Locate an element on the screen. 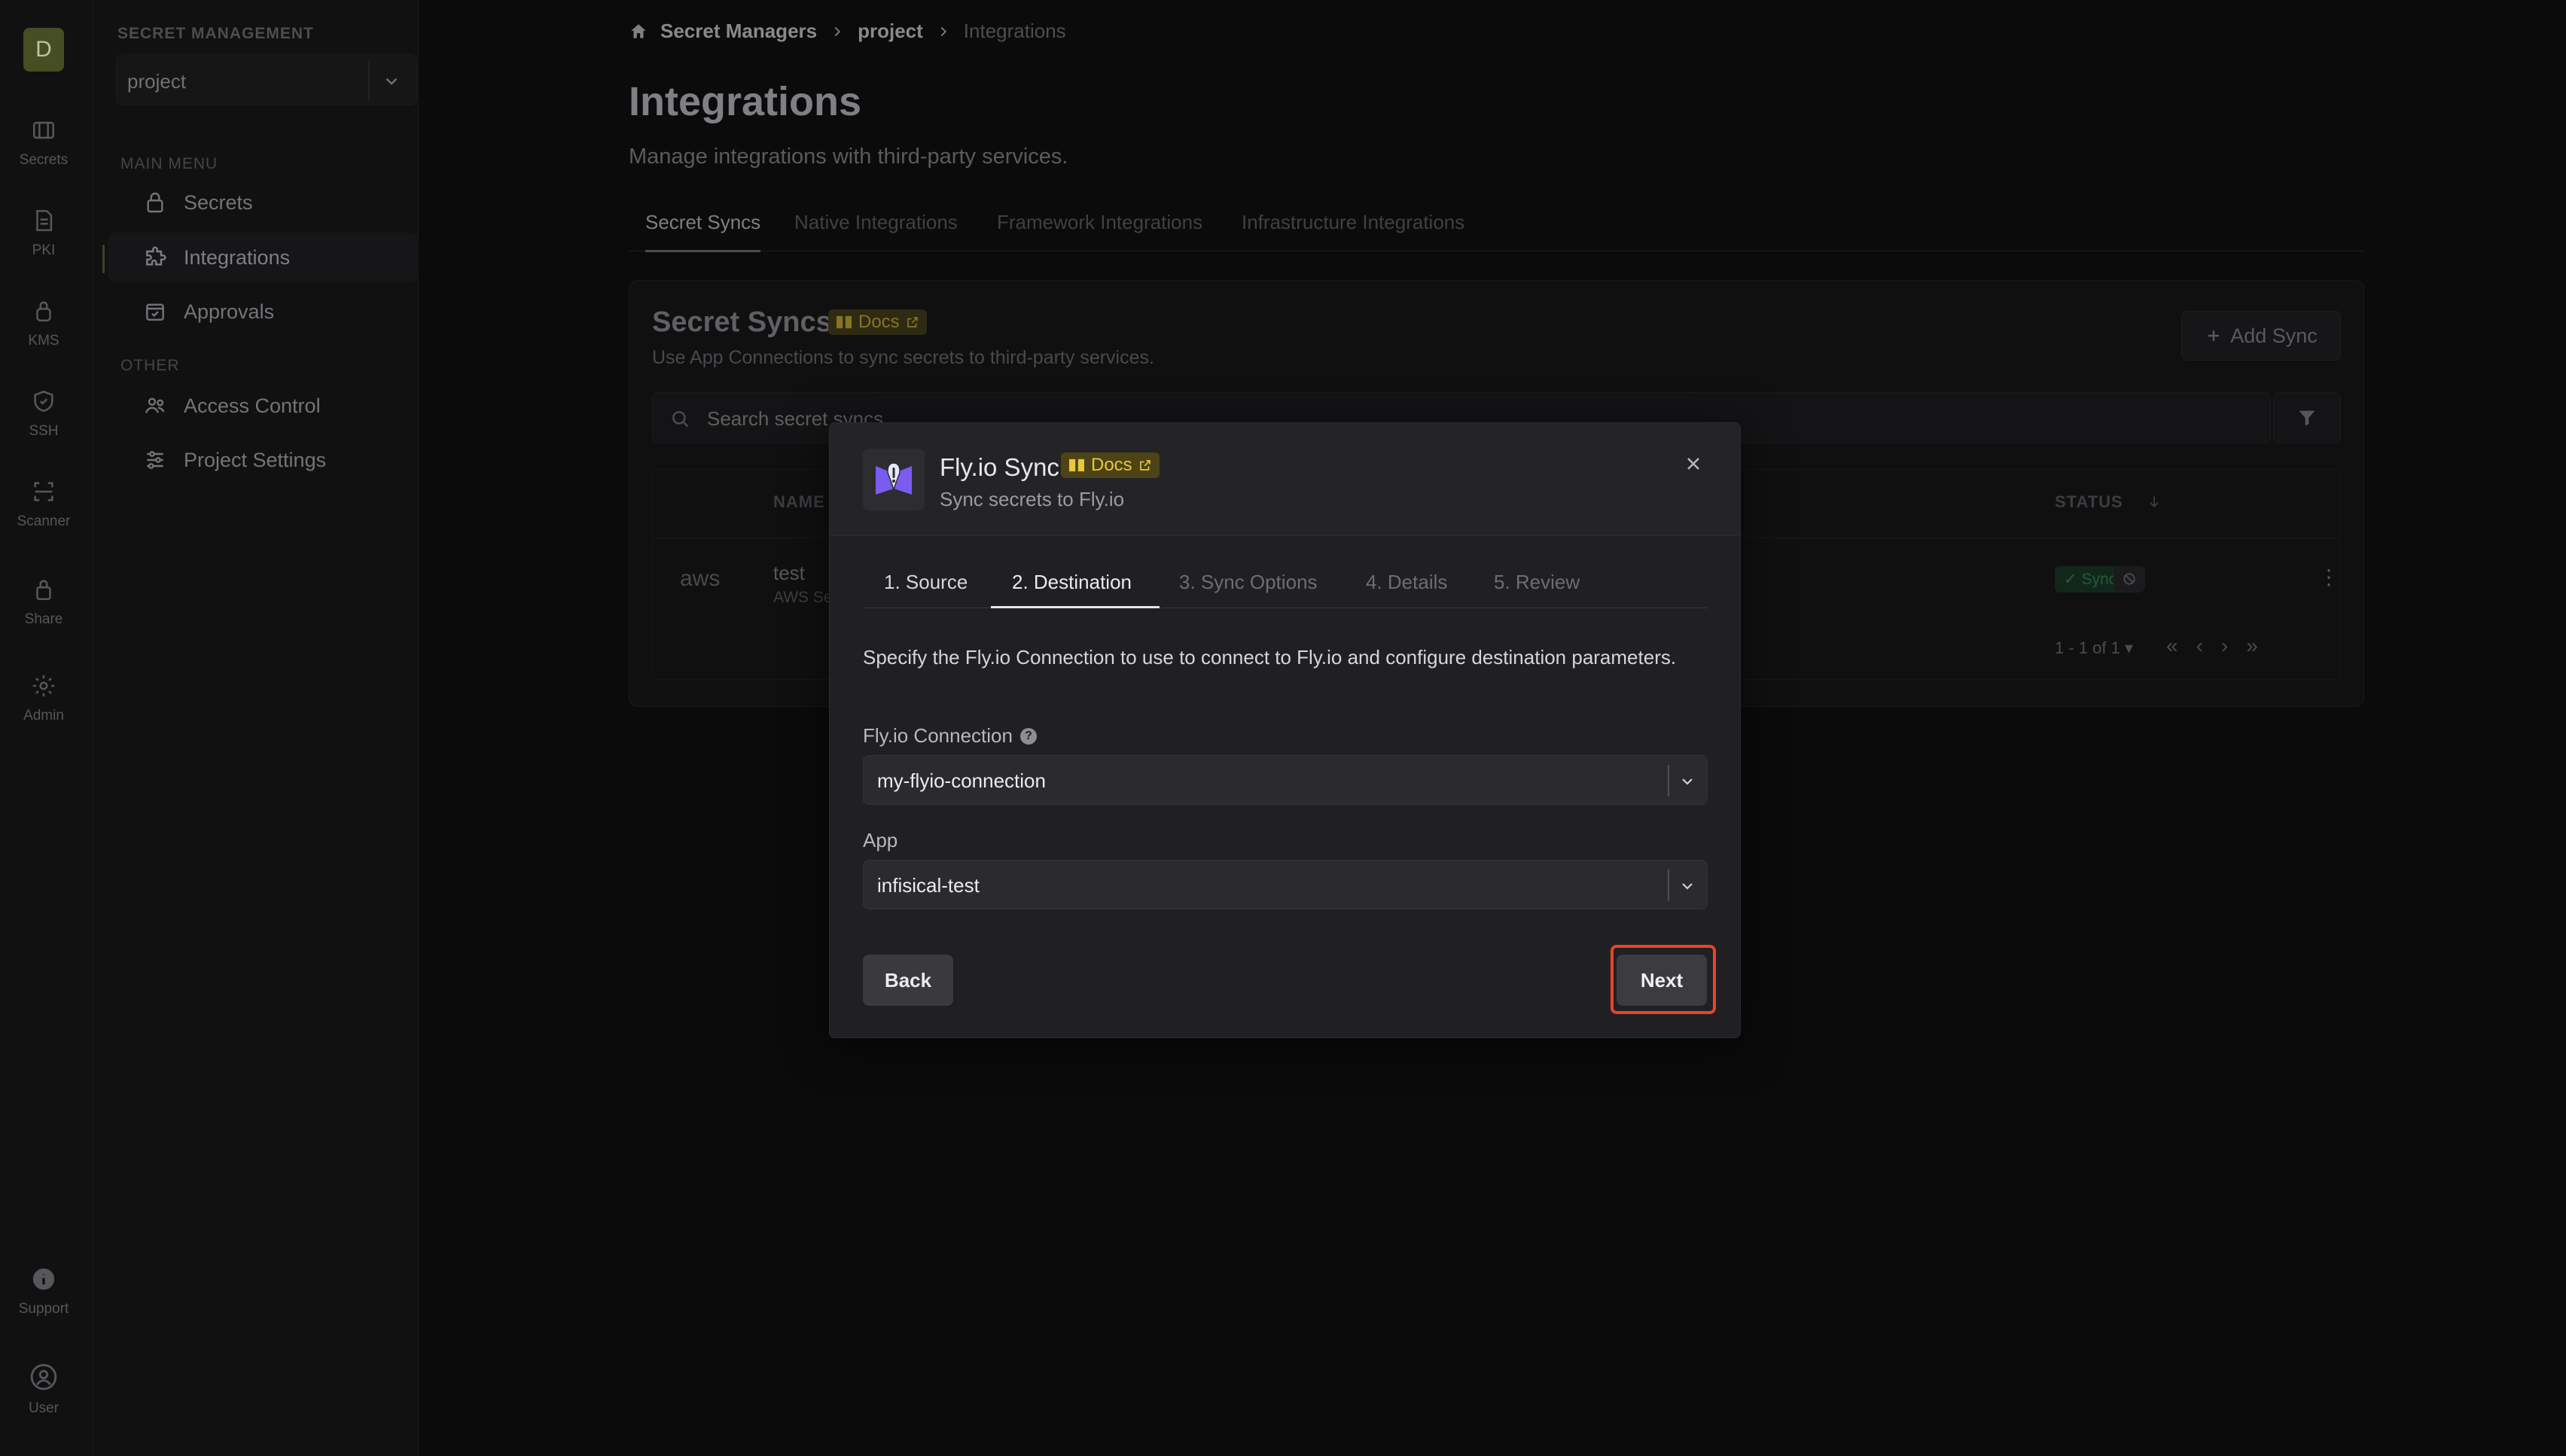 This screenshot has height=1456, width=2566. book-icon is located at coordinates (1076, 465).